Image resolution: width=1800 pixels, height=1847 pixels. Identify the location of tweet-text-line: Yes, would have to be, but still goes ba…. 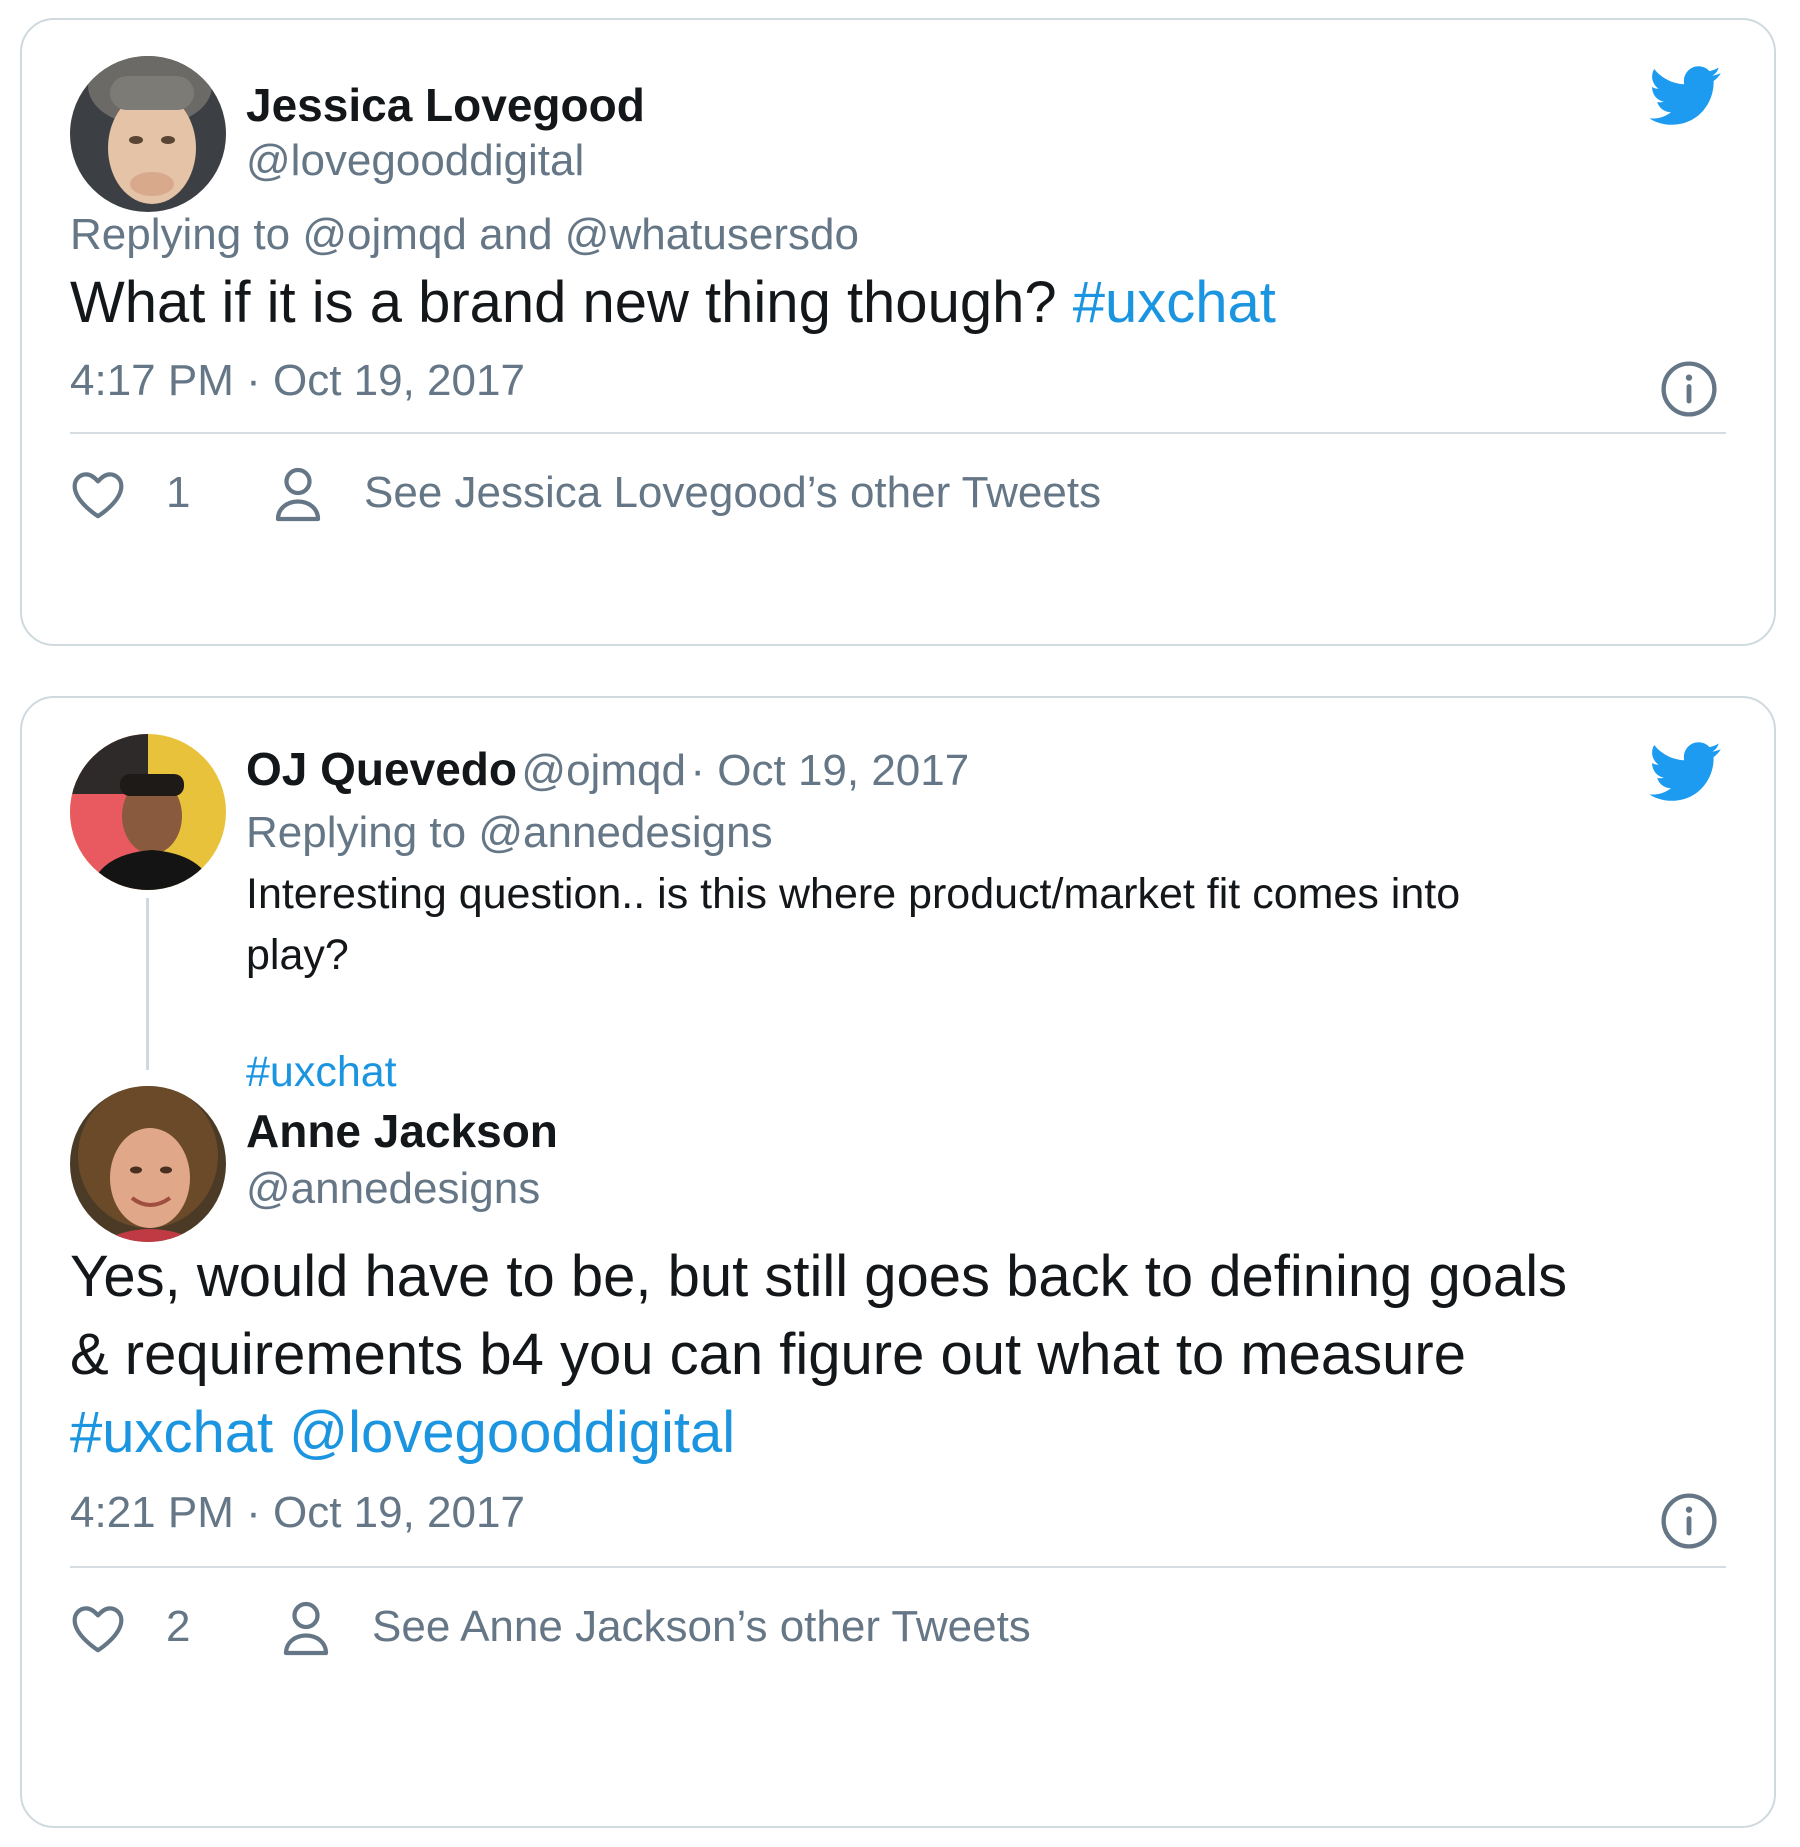
(819, 1276).